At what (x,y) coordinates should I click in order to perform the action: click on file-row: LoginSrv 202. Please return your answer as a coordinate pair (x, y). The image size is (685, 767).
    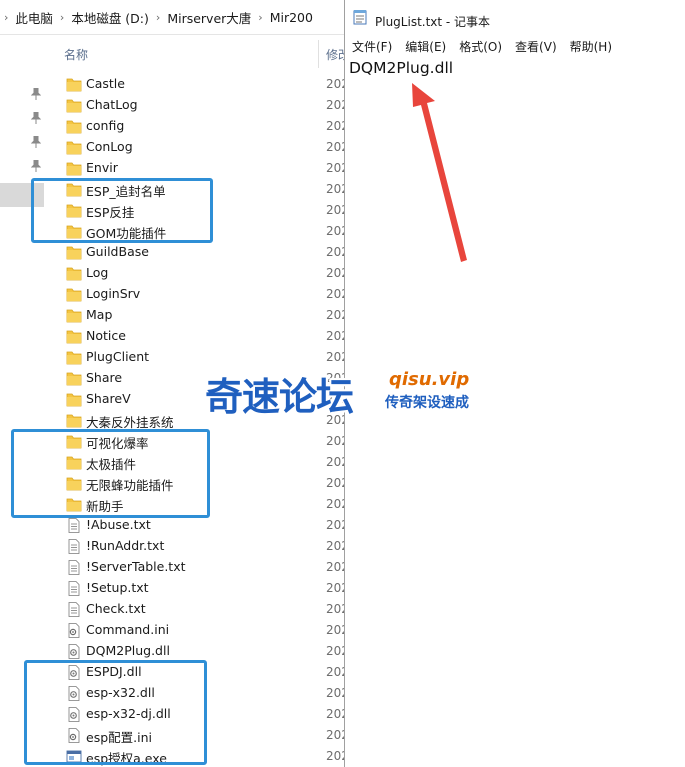
    Looking at the image, I should click on (172, 294).